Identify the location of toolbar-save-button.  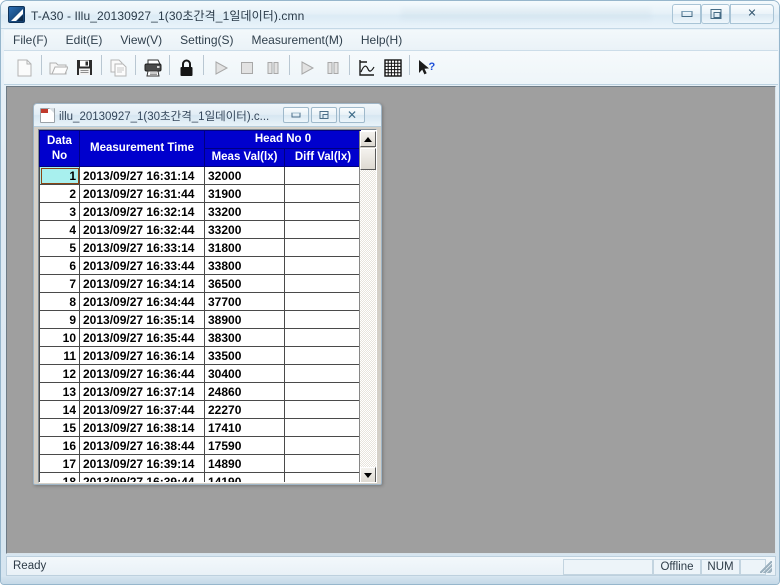
(84, 67).